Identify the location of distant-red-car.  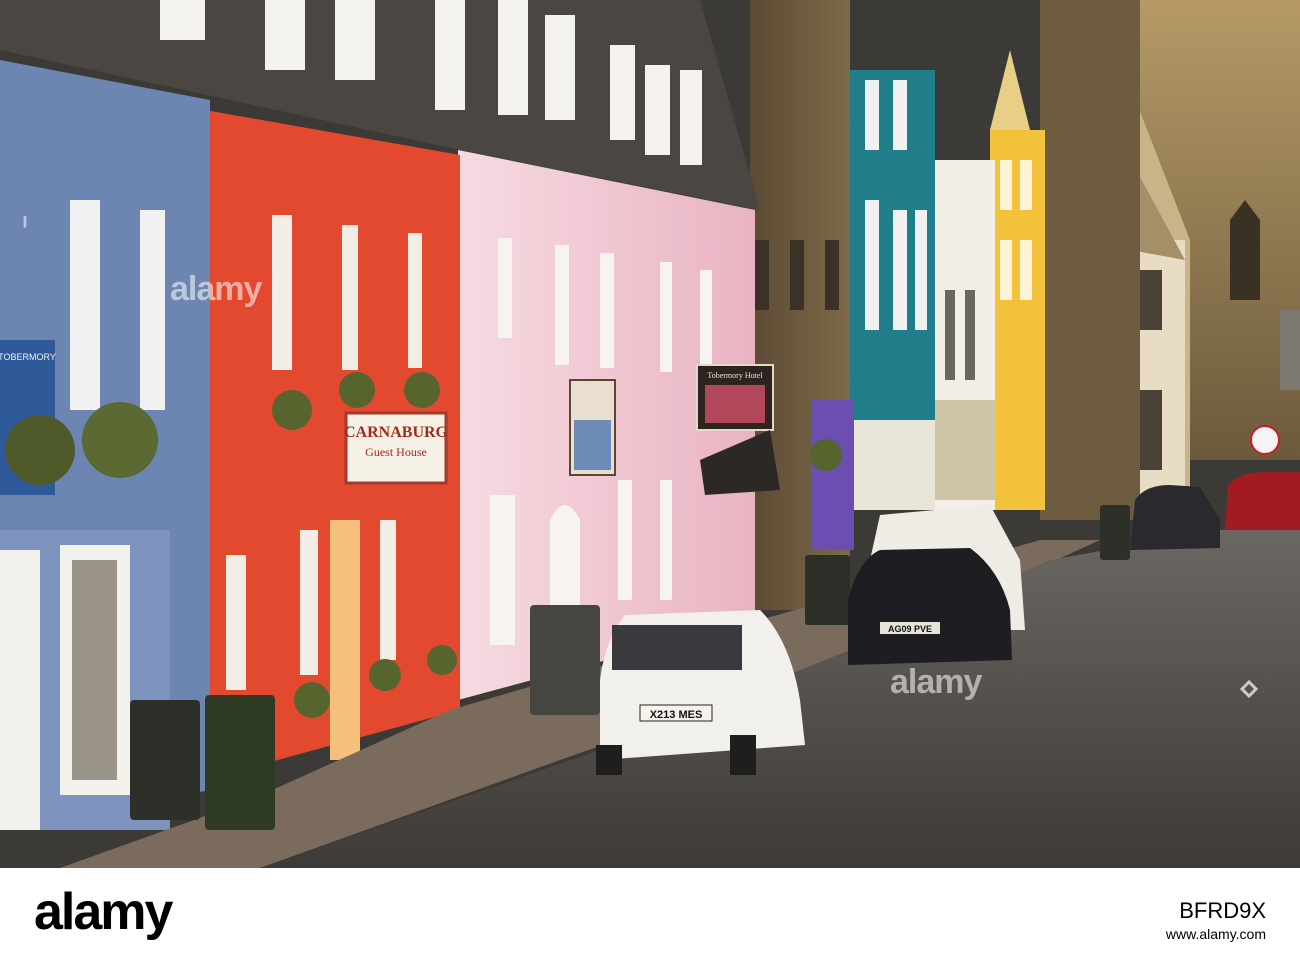
(1262, 501).